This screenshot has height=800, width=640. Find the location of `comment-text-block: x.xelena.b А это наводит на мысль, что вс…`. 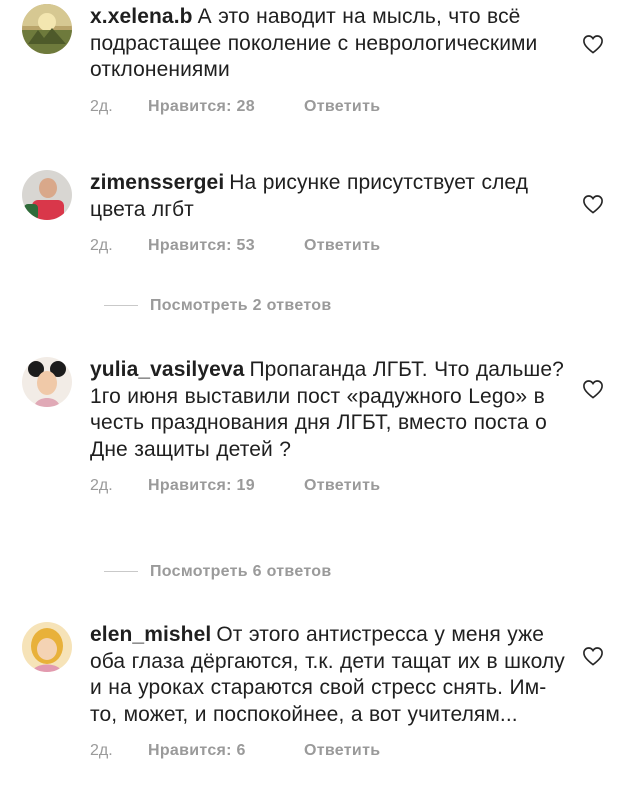

comment-text-block: x.xelena.b А это наводит на мысль, что вс… is located at coordinates (330, 44).